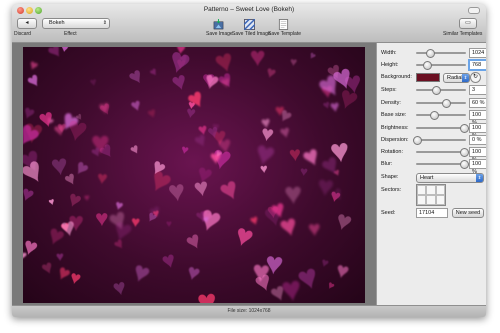 The width and height of the screenshot is (500, 333). What do you see at coordinates (477, 65) in the screenshot?
I see `height-field: 768` at bounding box center [477, 65].